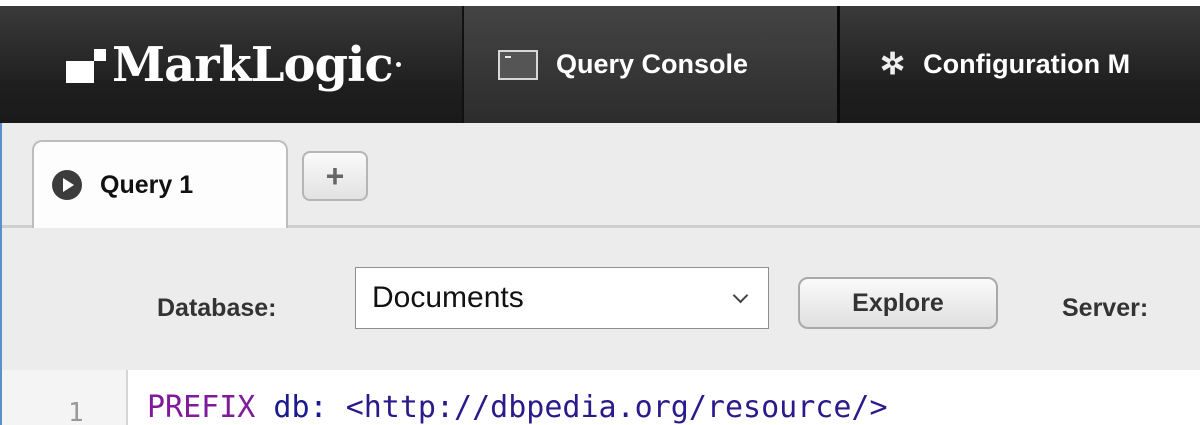 This screenshot has width=1200, height=425. What do you see at coordinates (253, 64) in the screenshot?
I see `logo-text: MarkLogic` at bounding box center [253, 64].